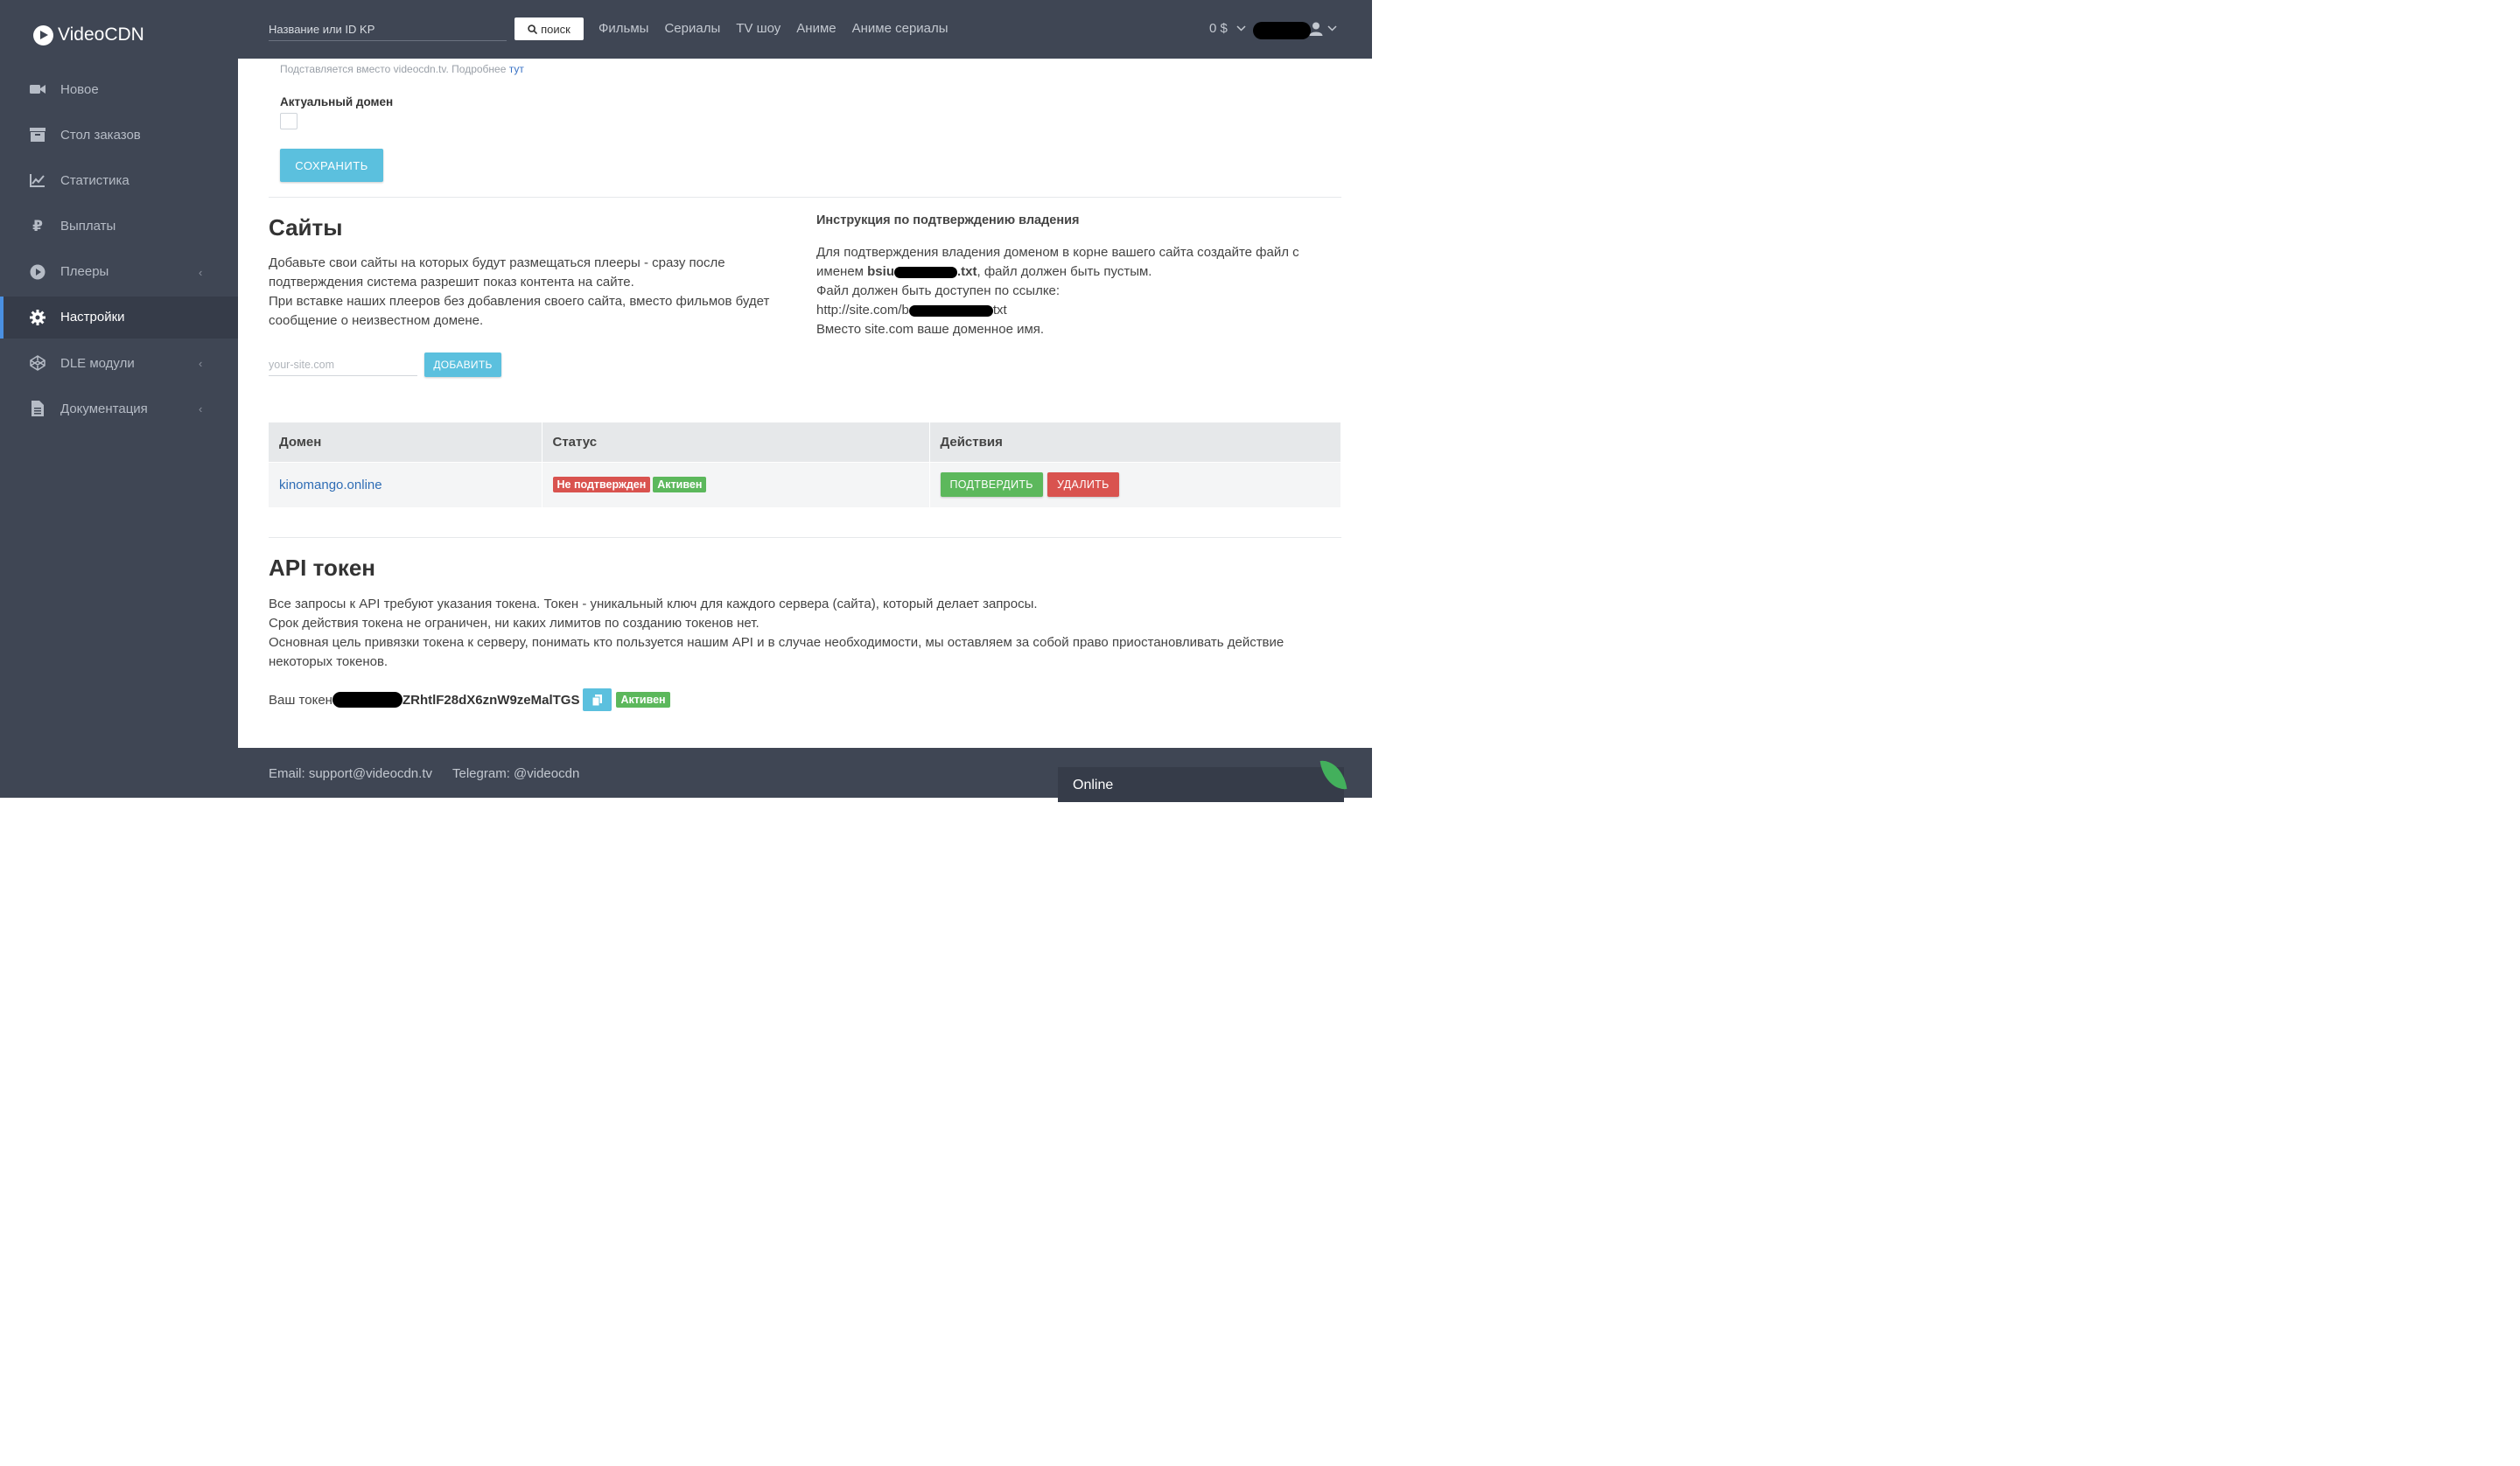  I want to click on column-header-domain: Домен, so click(405, 442).